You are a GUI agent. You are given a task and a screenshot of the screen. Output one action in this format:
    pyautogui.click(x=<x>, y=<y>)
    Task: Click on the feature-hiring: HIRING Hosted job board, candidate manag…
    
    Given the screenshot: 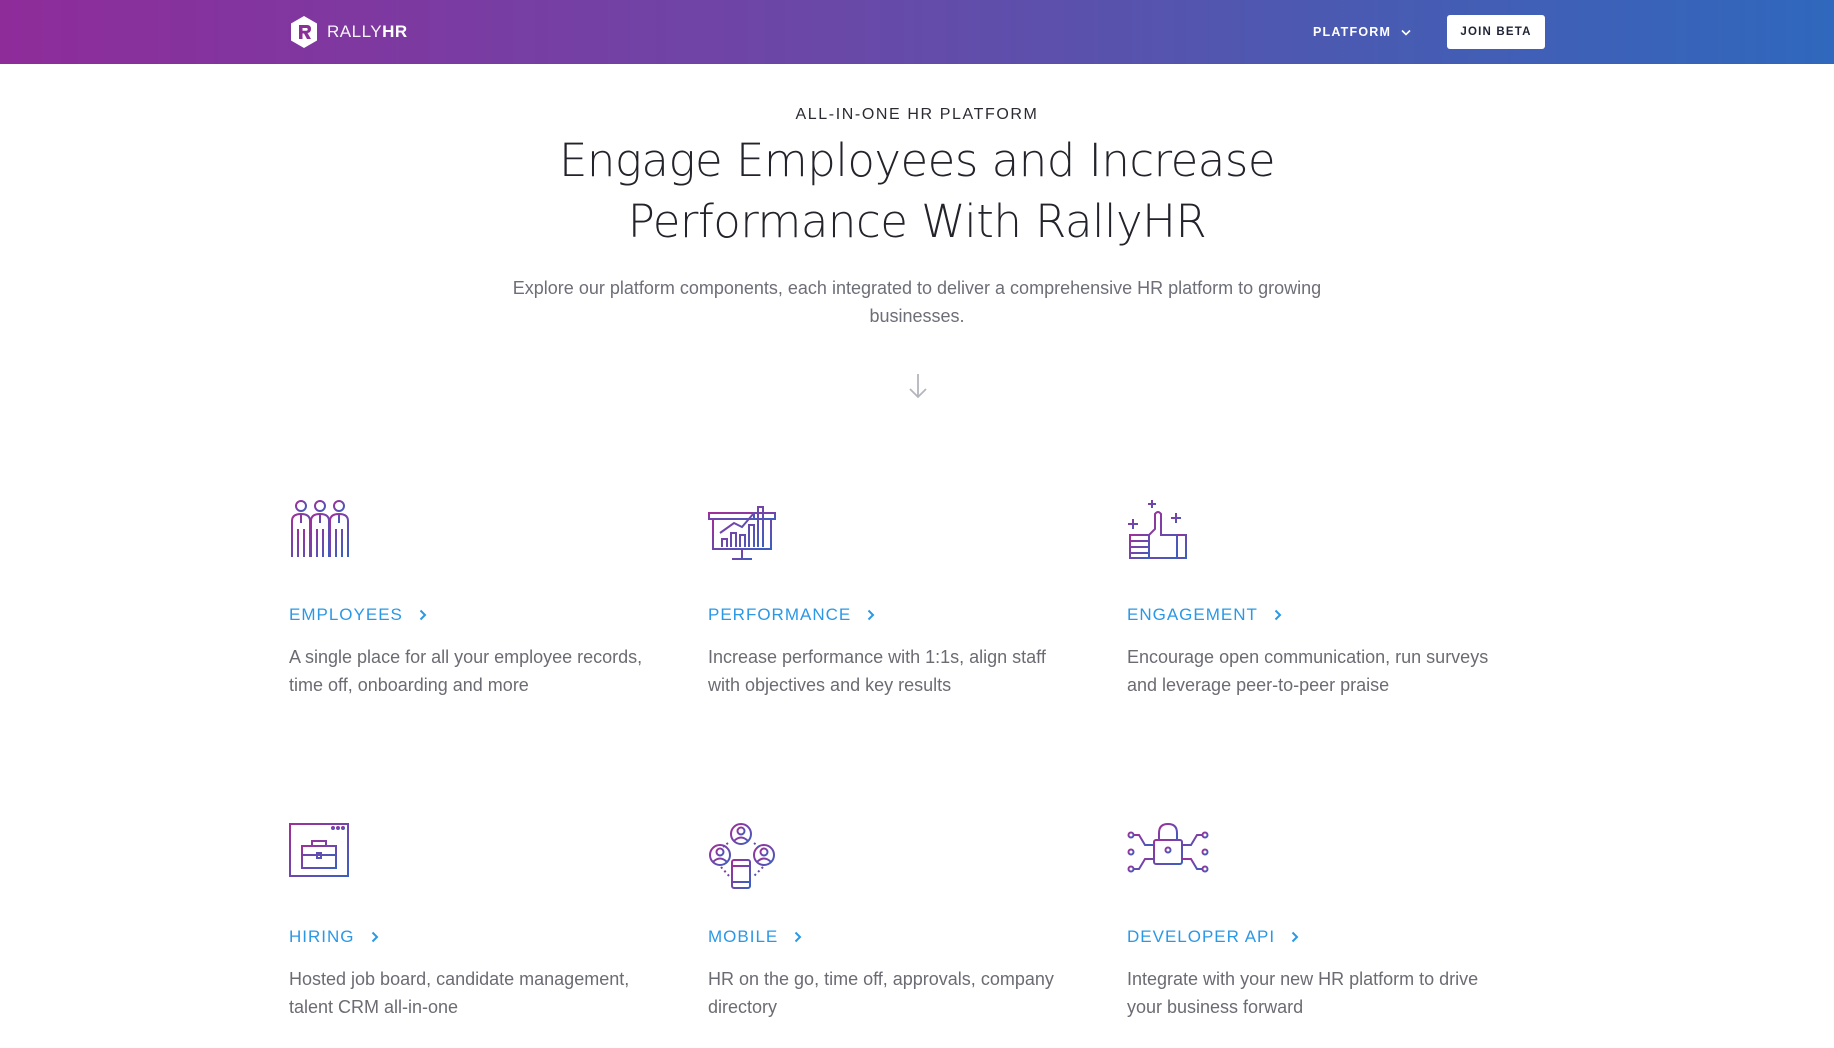 What is the action you would take?
    pyautogui.click(x=479, y=921)
    